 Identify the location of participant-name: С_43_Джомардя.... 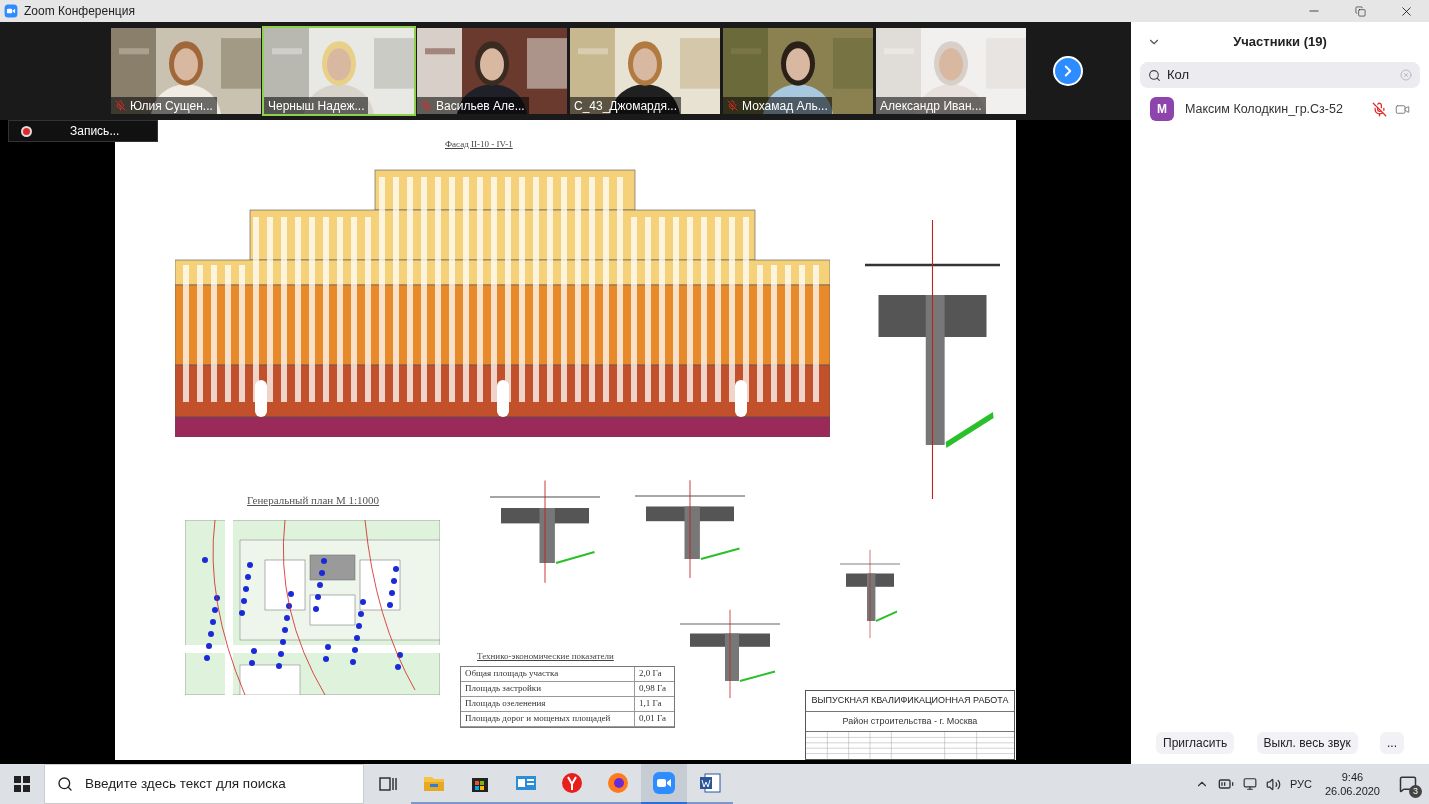
(625, 105).